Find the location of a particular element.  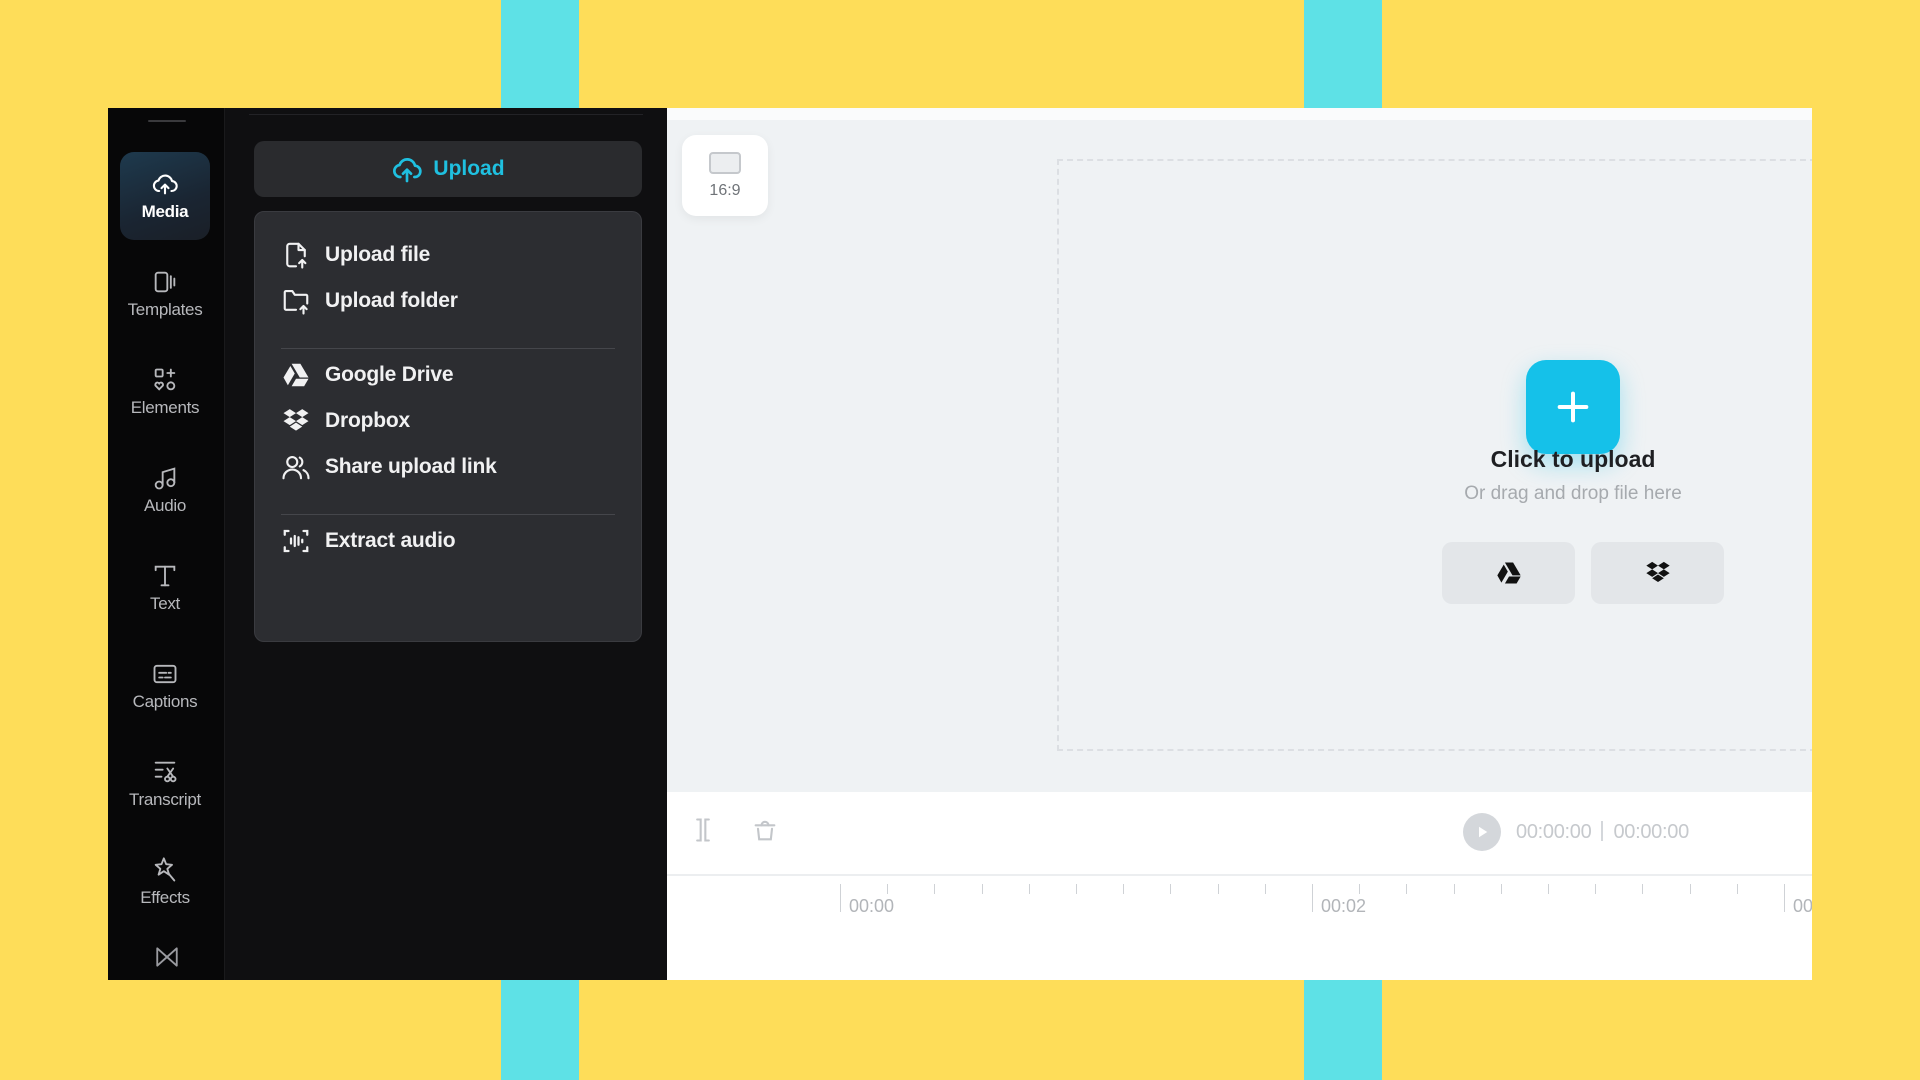

sidebar-item-label: Audio is located at coordinates (165, 505).